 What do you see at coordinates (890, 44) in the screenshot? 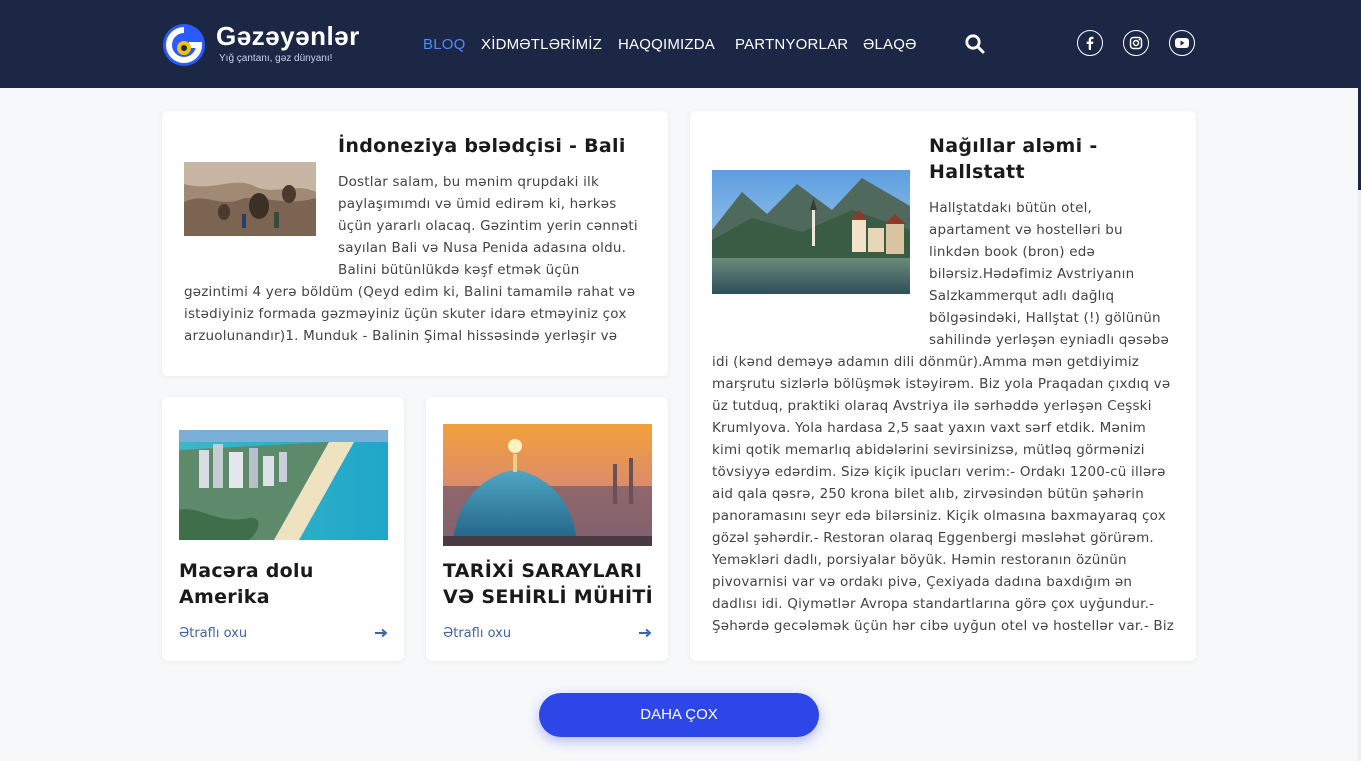
I see `nav-item-elaqe: ƏLAQƏ` at bounding box center [890, 44].